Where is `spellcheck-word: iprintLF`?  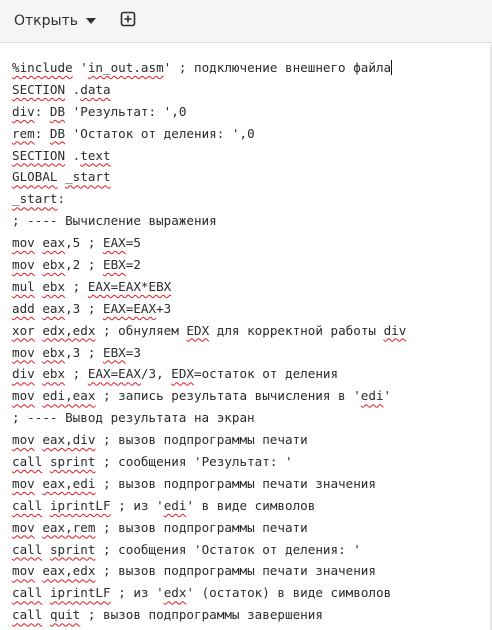
spellcheck-word: iprintLF is located at coordinates (80, 593).